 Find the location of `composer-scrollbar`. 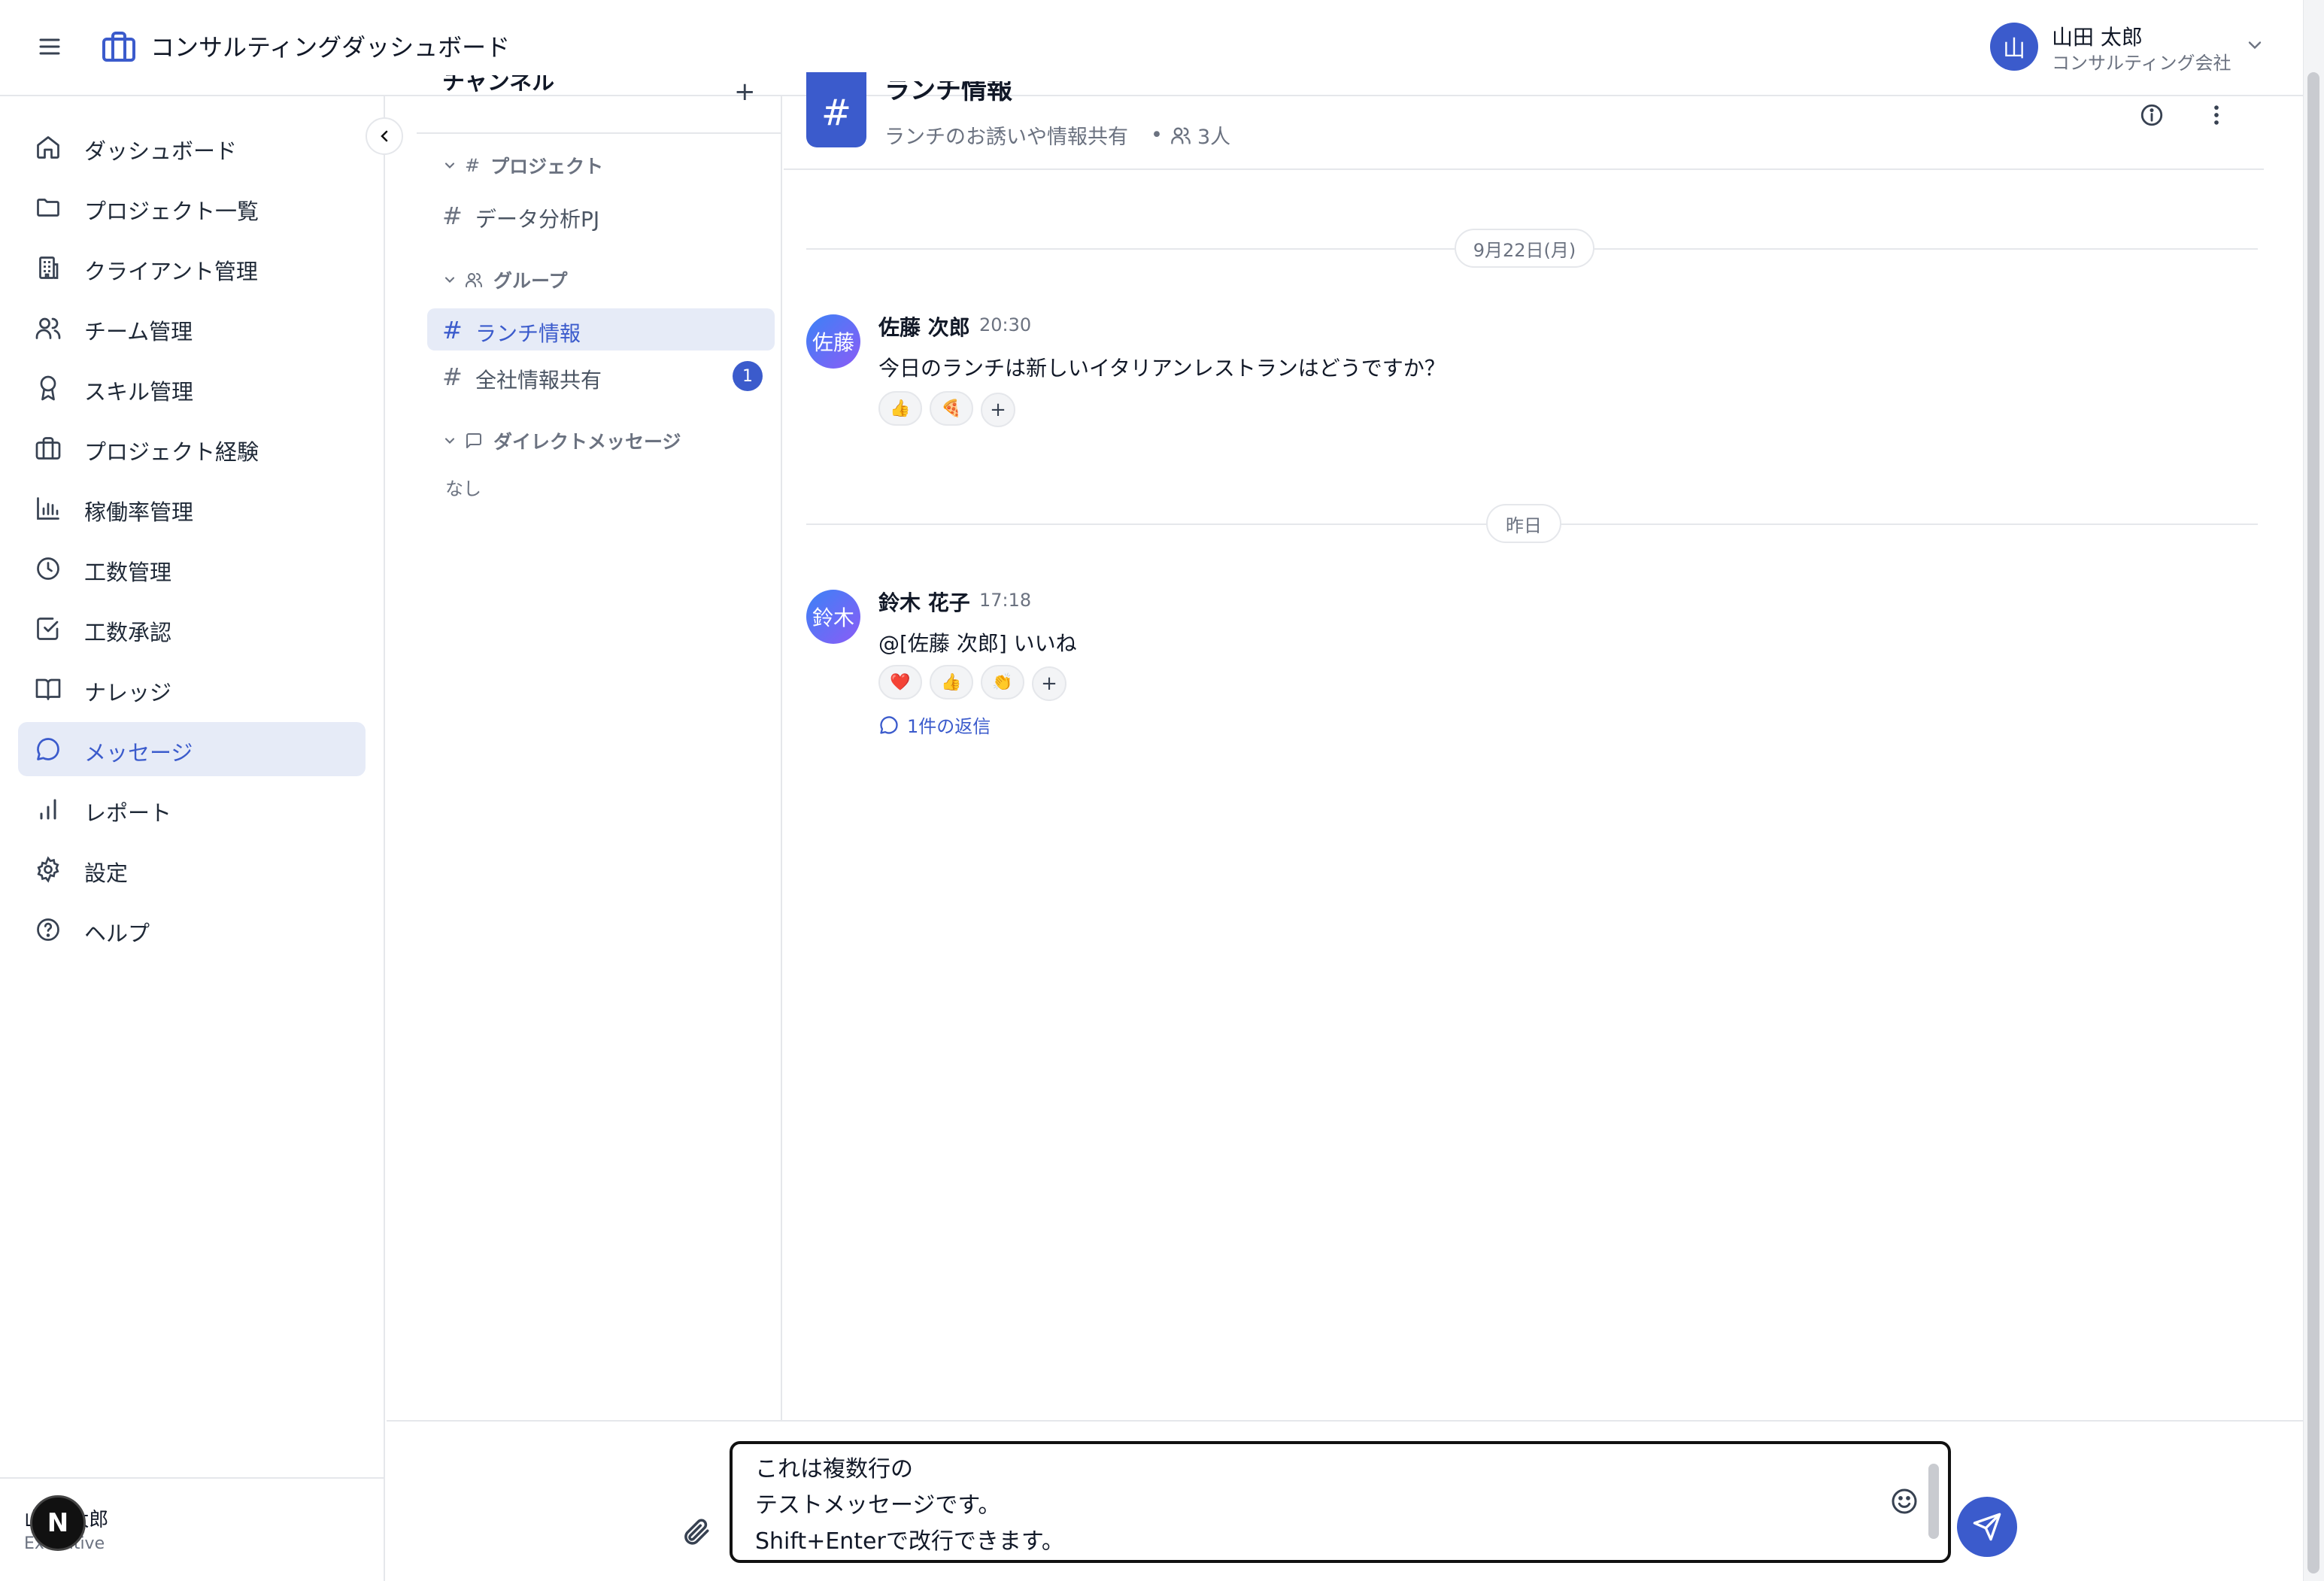

composer-scrollbar is located at coordinates (1933, 1502).